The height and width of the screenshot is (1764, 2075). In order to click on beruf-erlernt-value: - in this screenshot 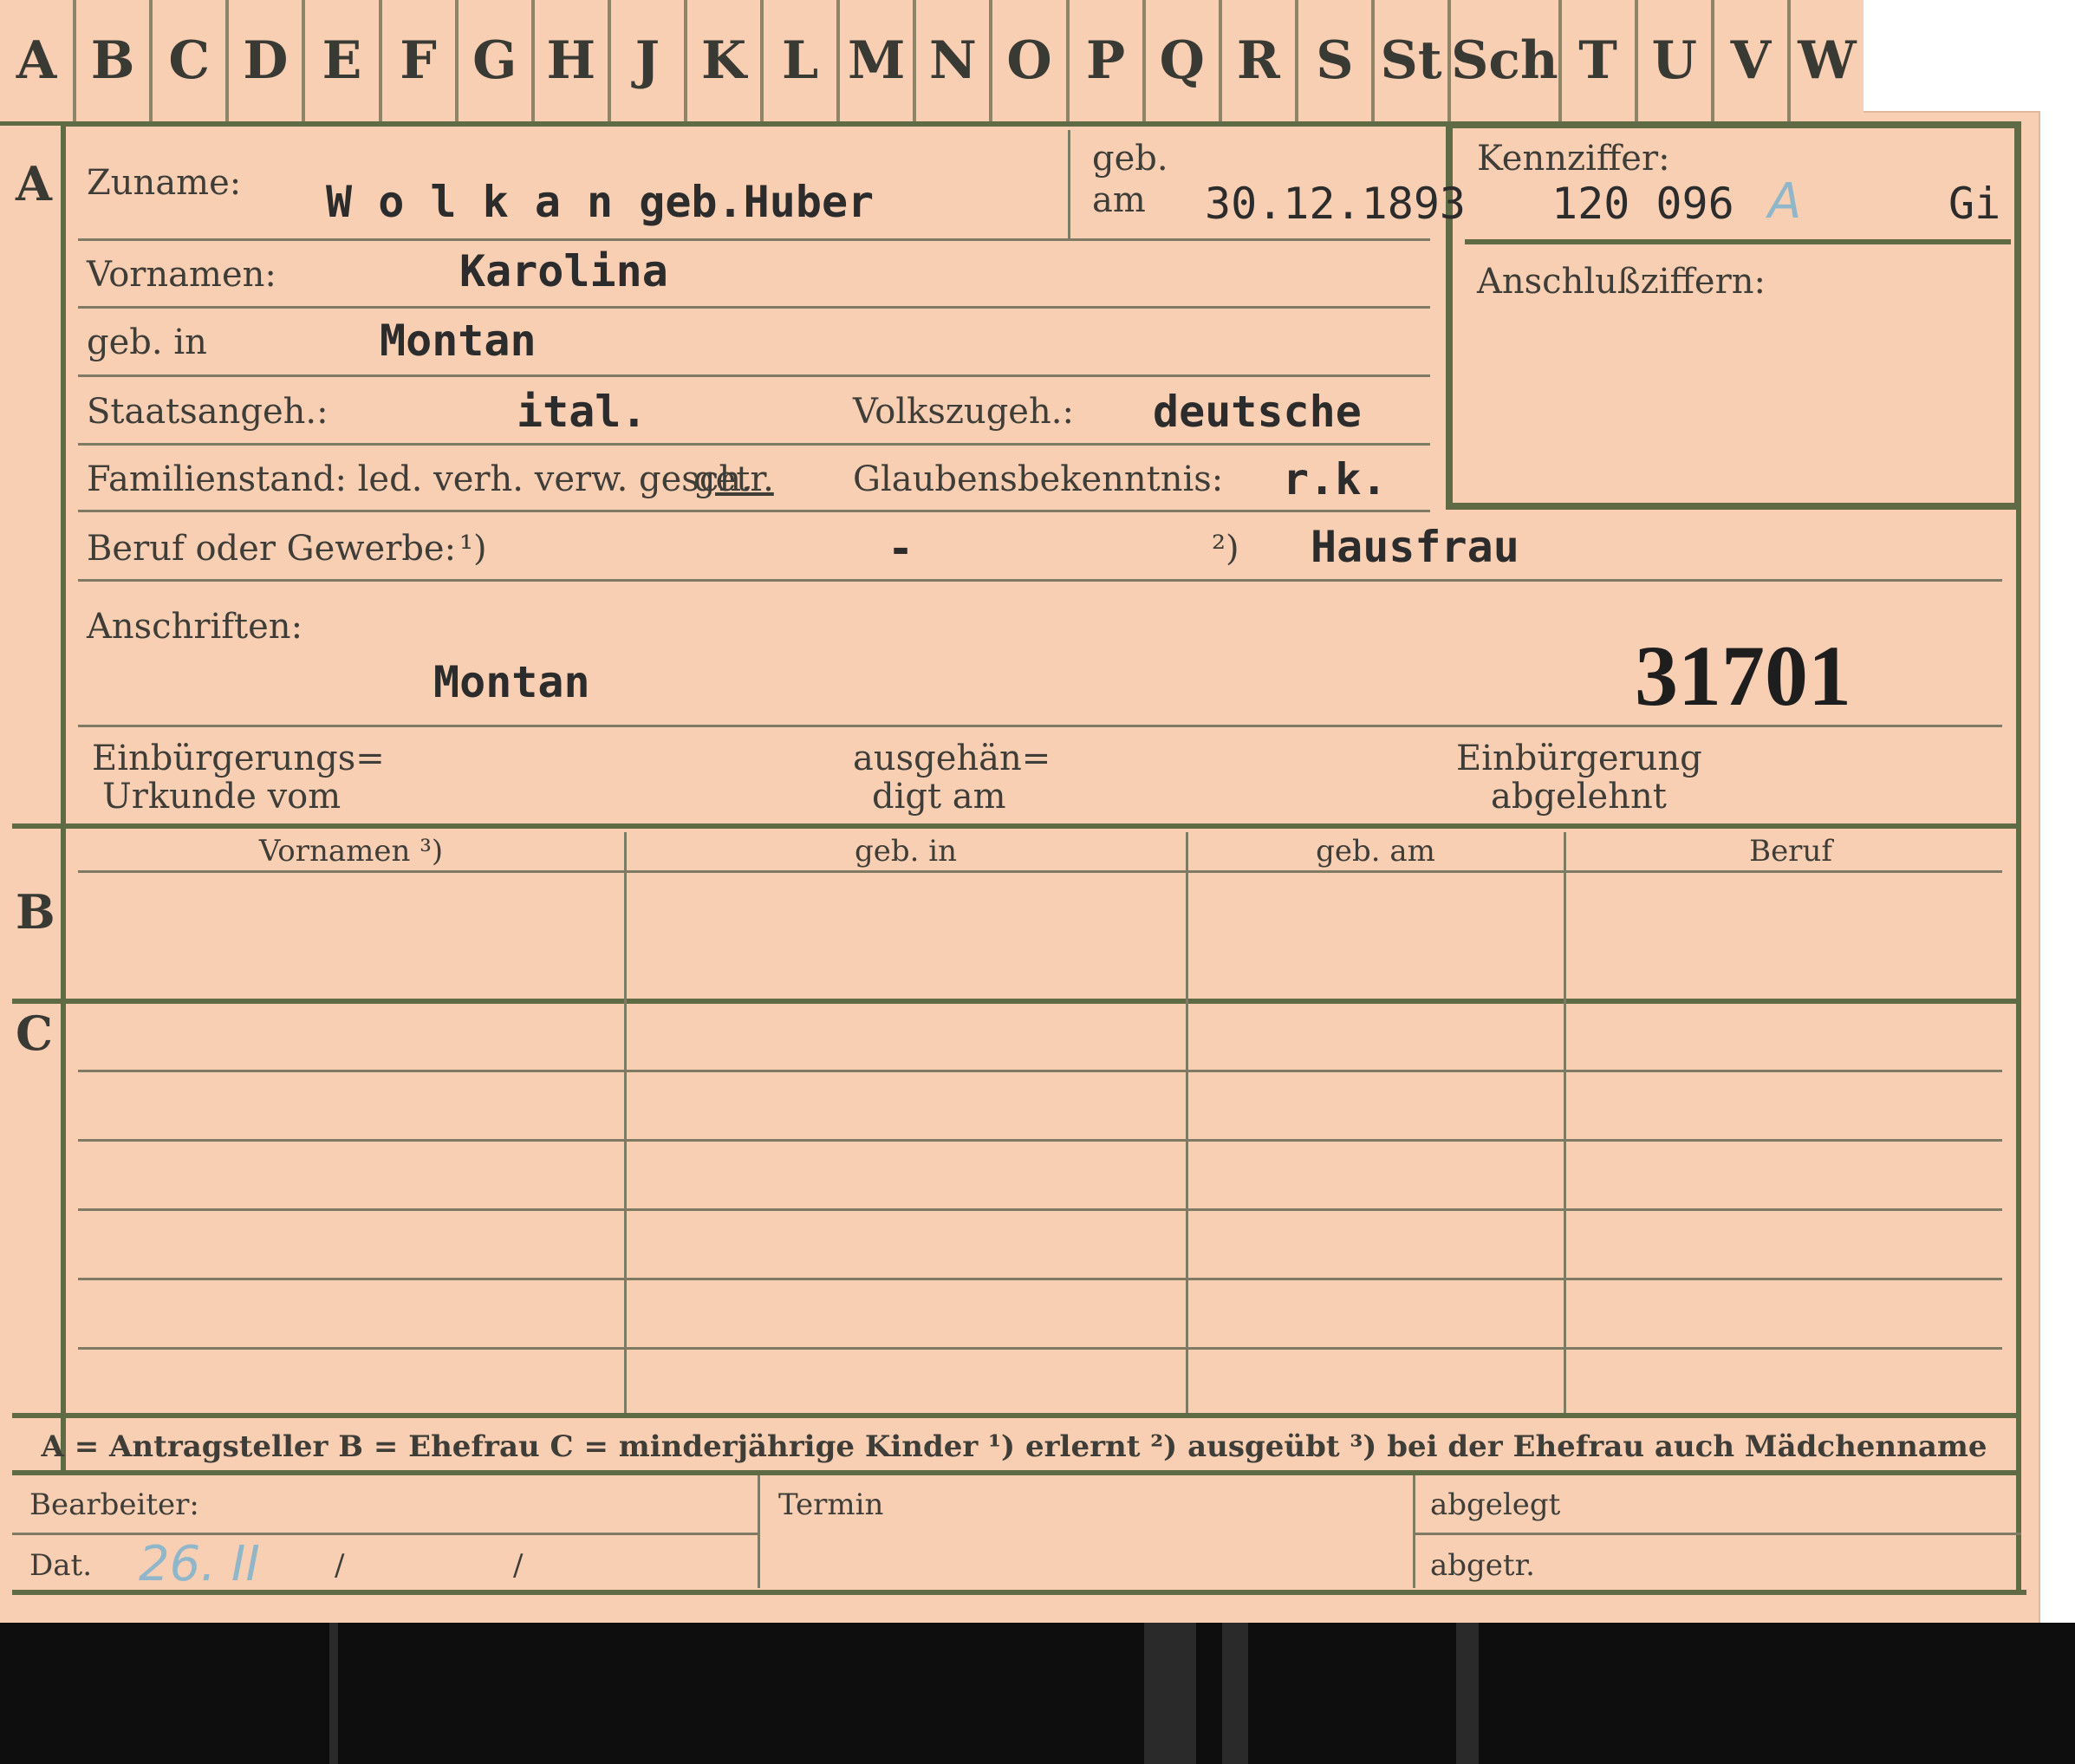, I will do `click(901, 549)`.